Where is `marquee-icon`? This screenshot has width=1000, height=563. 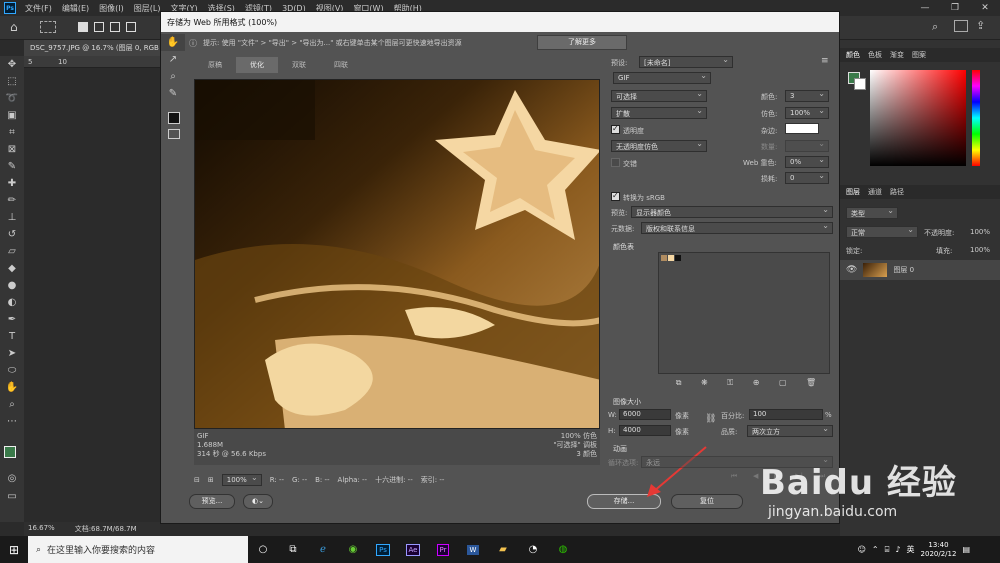
marquee-icon is located at coordinates (48, 27).